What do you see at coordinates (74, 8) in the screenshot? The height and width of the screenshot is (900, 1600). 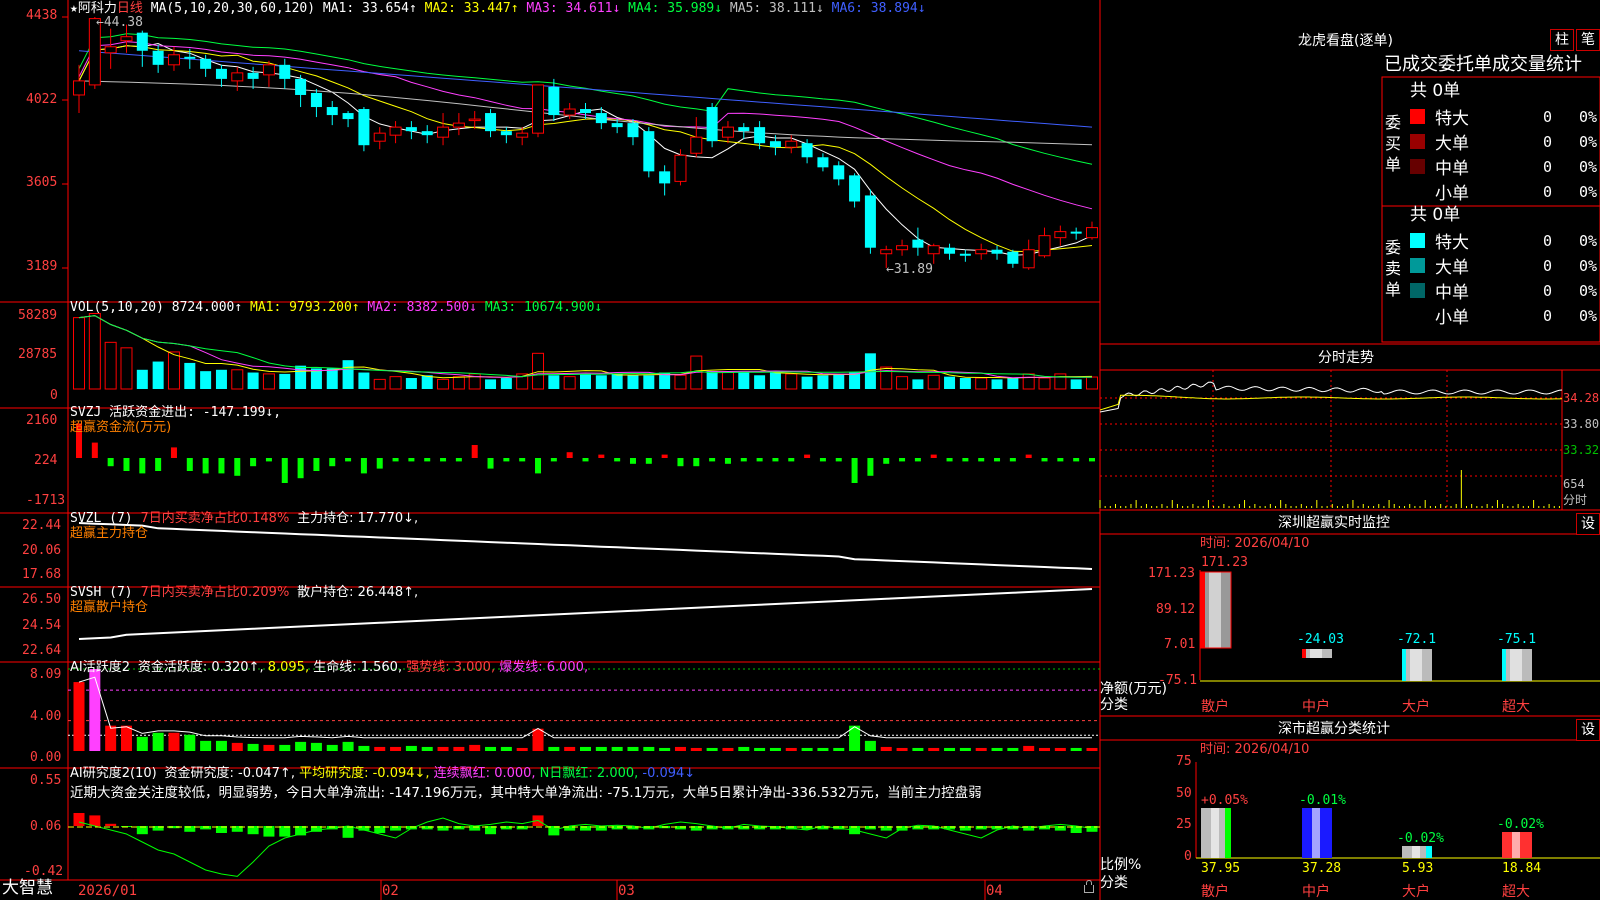 I see `favorite-star-icon: ★` at bounding box center [74, 8].